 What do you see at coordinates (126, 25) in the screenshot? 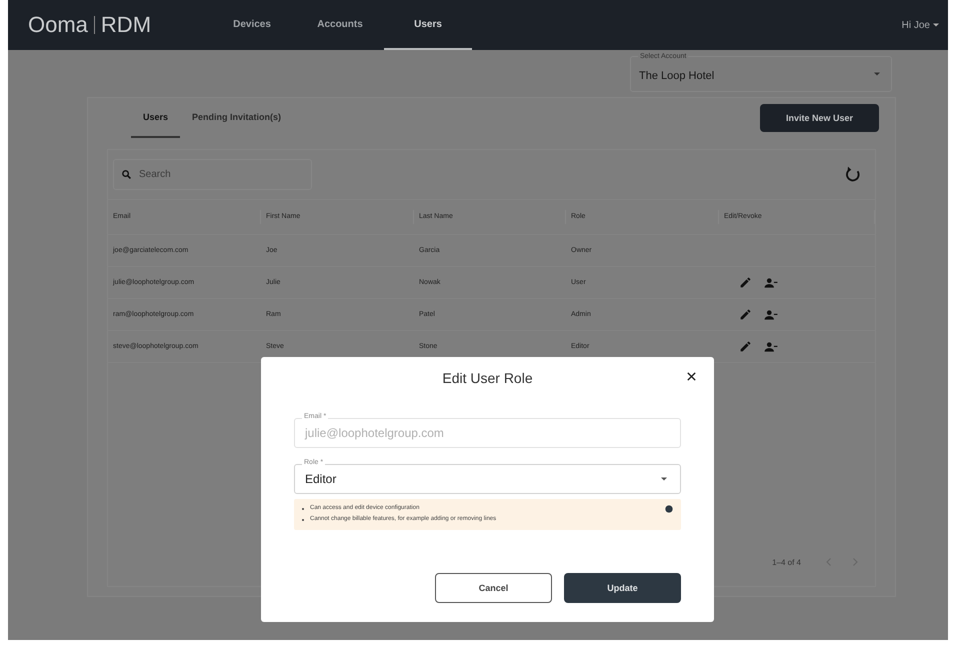
I see `product-name: RDM` at bounding box center [126, 25].